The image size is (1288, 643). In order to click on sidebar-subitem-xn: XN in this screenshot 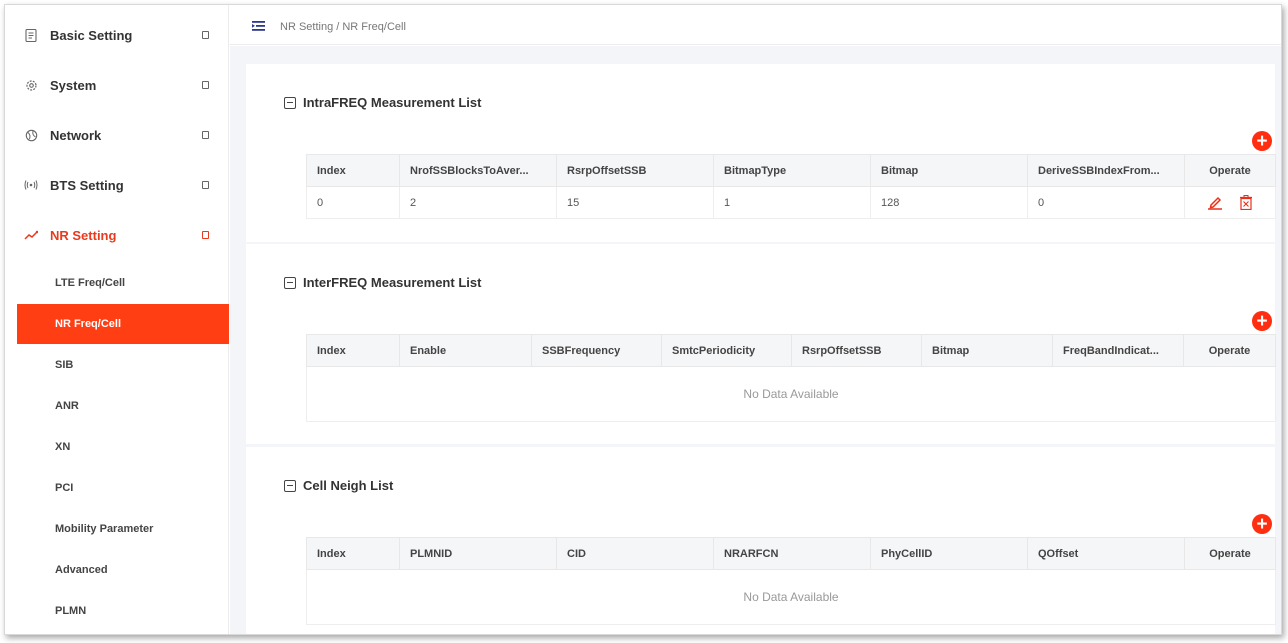, I will do `click(123, 447)`.